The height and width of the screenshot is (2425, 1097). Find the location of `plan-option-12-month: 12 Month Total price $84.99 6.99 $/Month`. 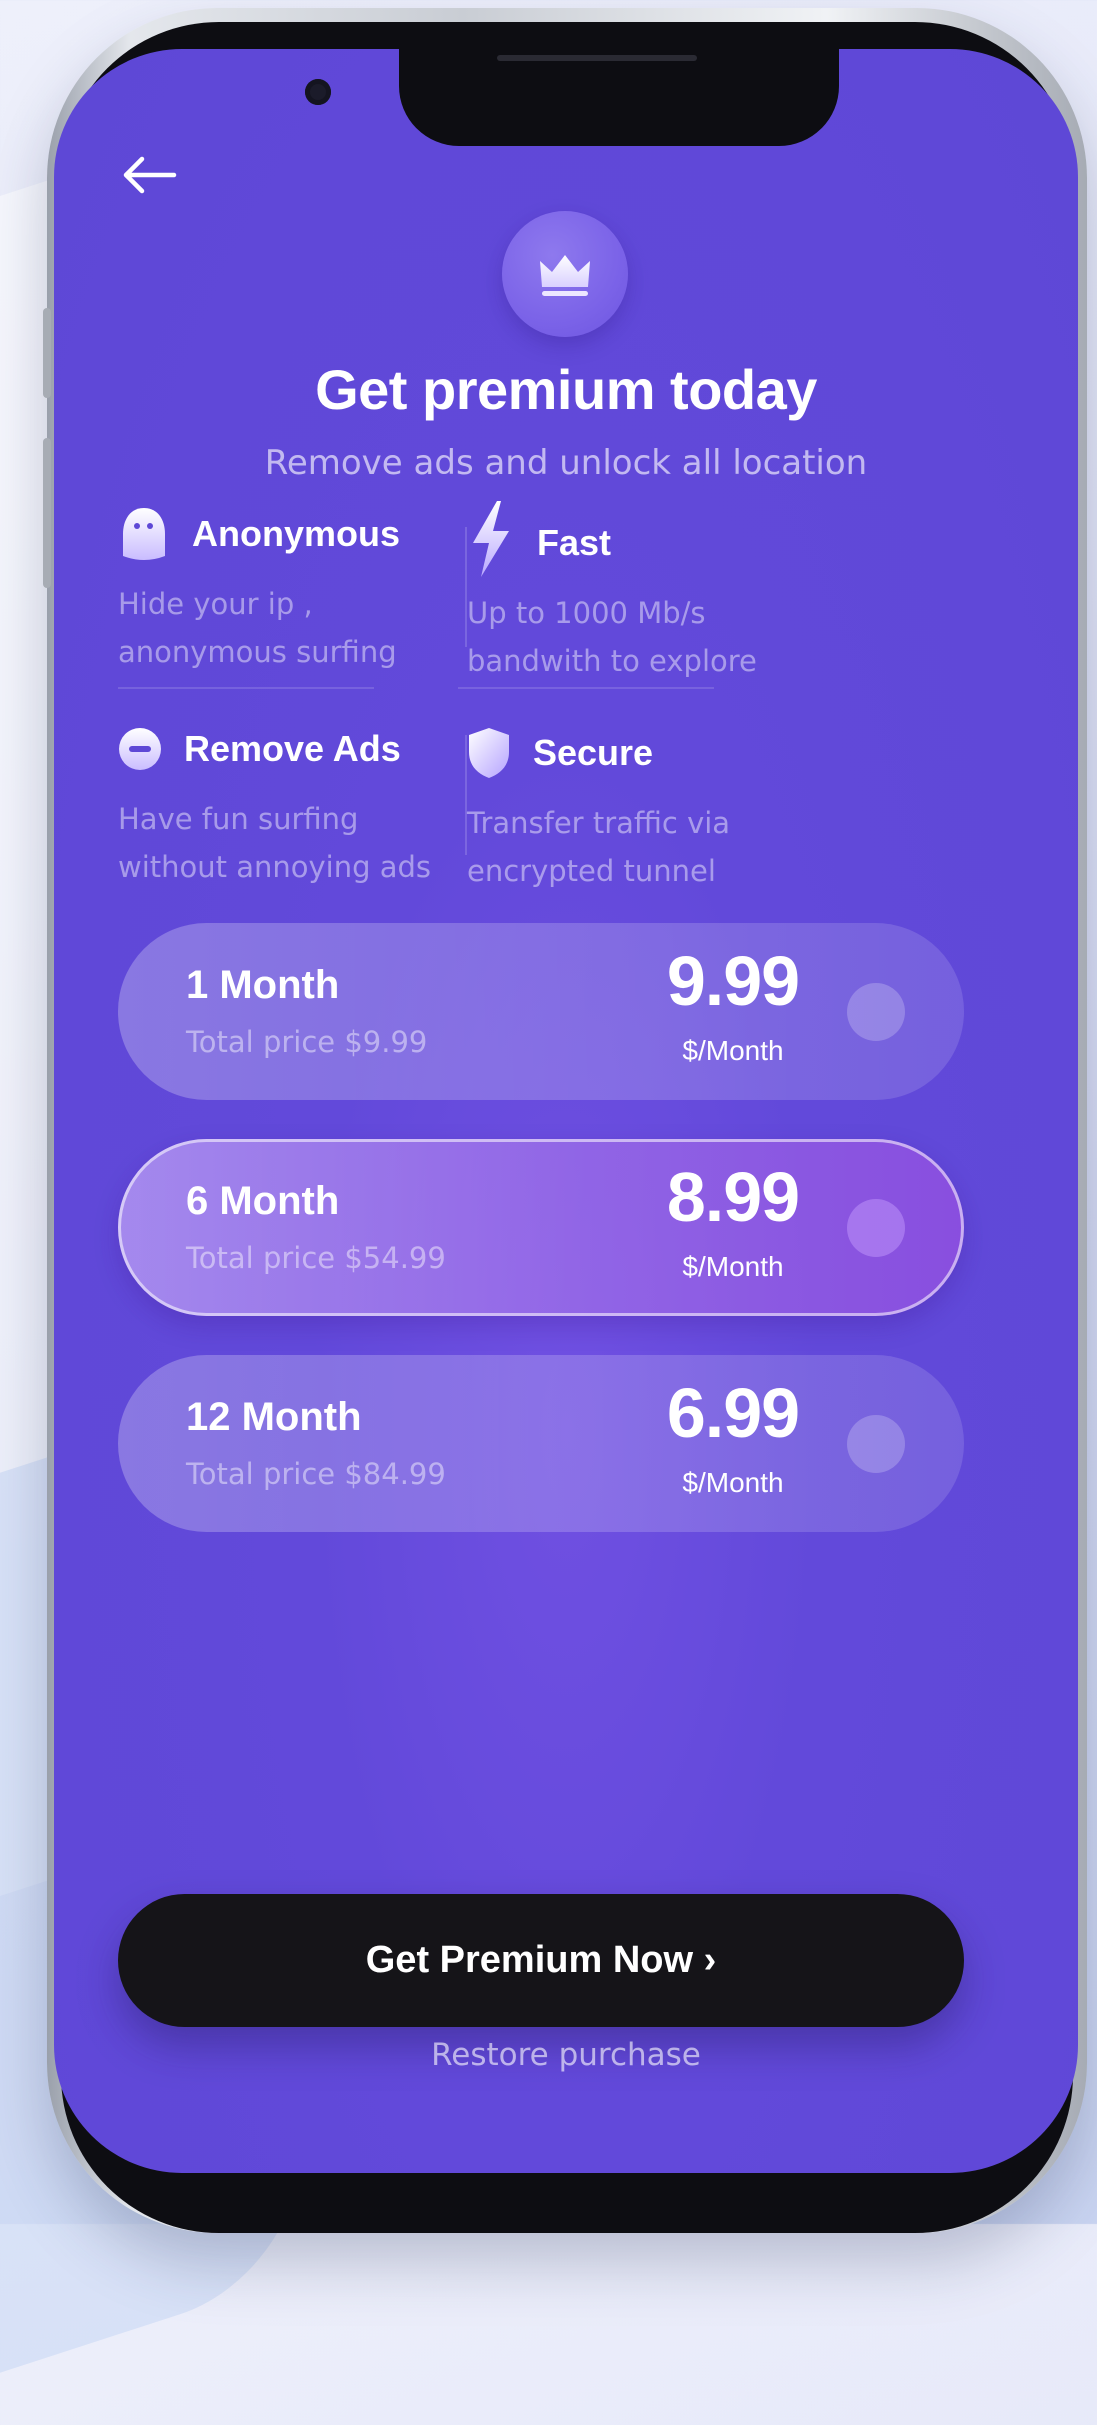

plan-option-12-month: 12 Month Total price $84.99 6.99 $/Month is located at coordinates (541, 1443).